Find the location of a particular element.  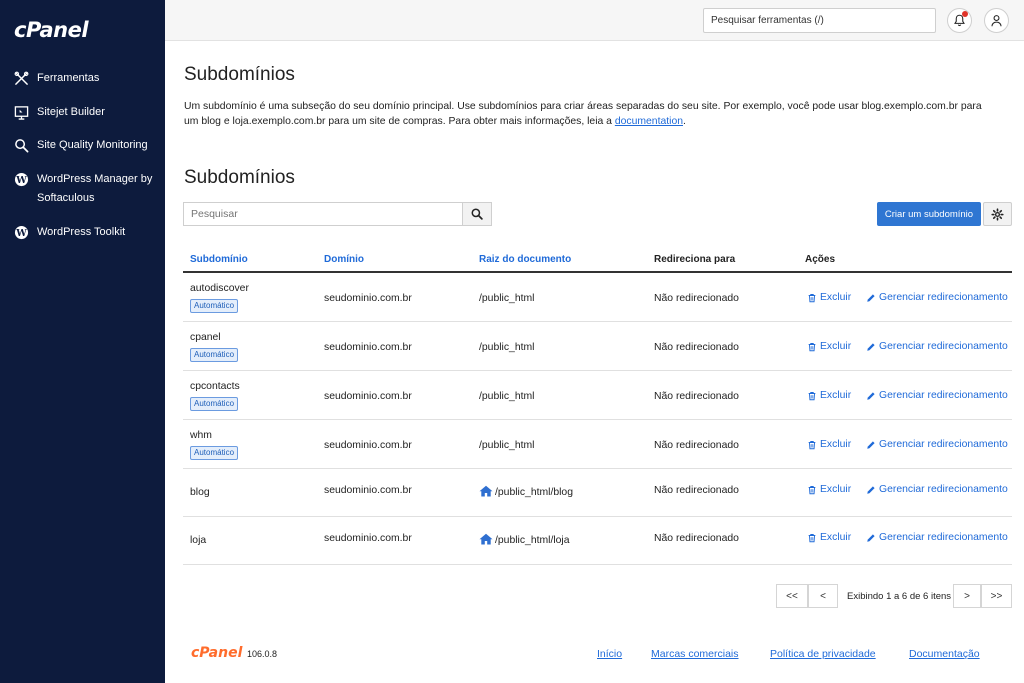

search-tools-input is located at coordinates (819, 20).